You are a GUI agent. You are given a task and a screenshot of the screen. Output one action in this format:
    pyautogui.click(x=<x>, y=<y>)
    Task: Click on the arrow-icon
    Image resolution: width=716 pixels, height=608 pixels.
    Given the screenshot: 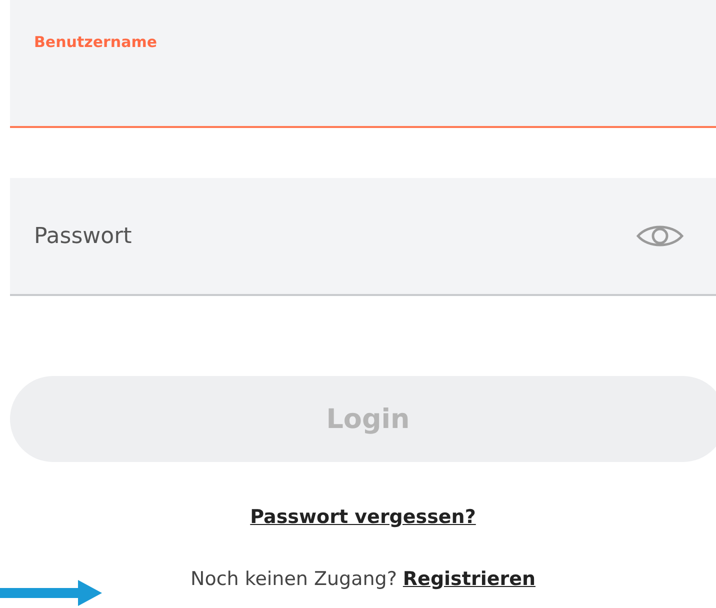 What is the action you would take?
    pyautogui.click(x=51, y=593)
    